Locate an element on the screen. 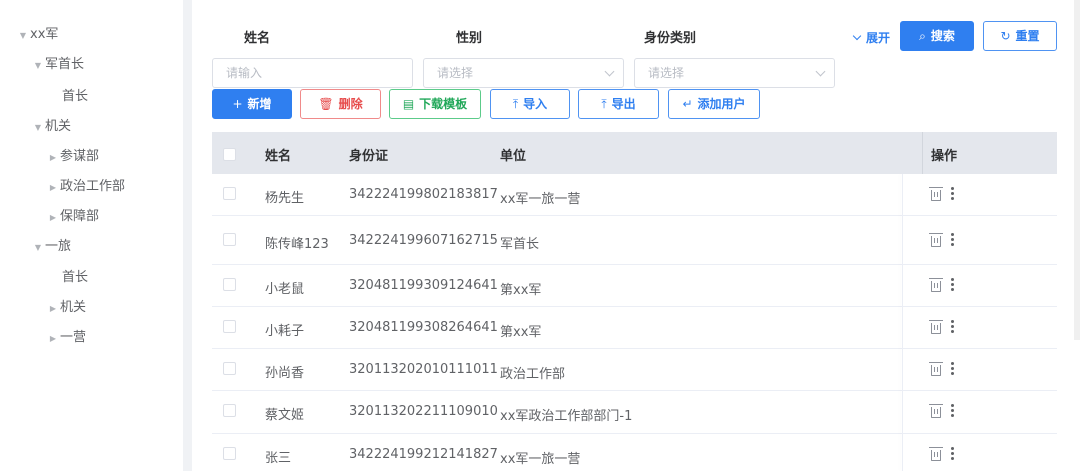 This screenshot has width=1080, height=471. column-header-actions: 操作 is located at coordinates (944, 156).